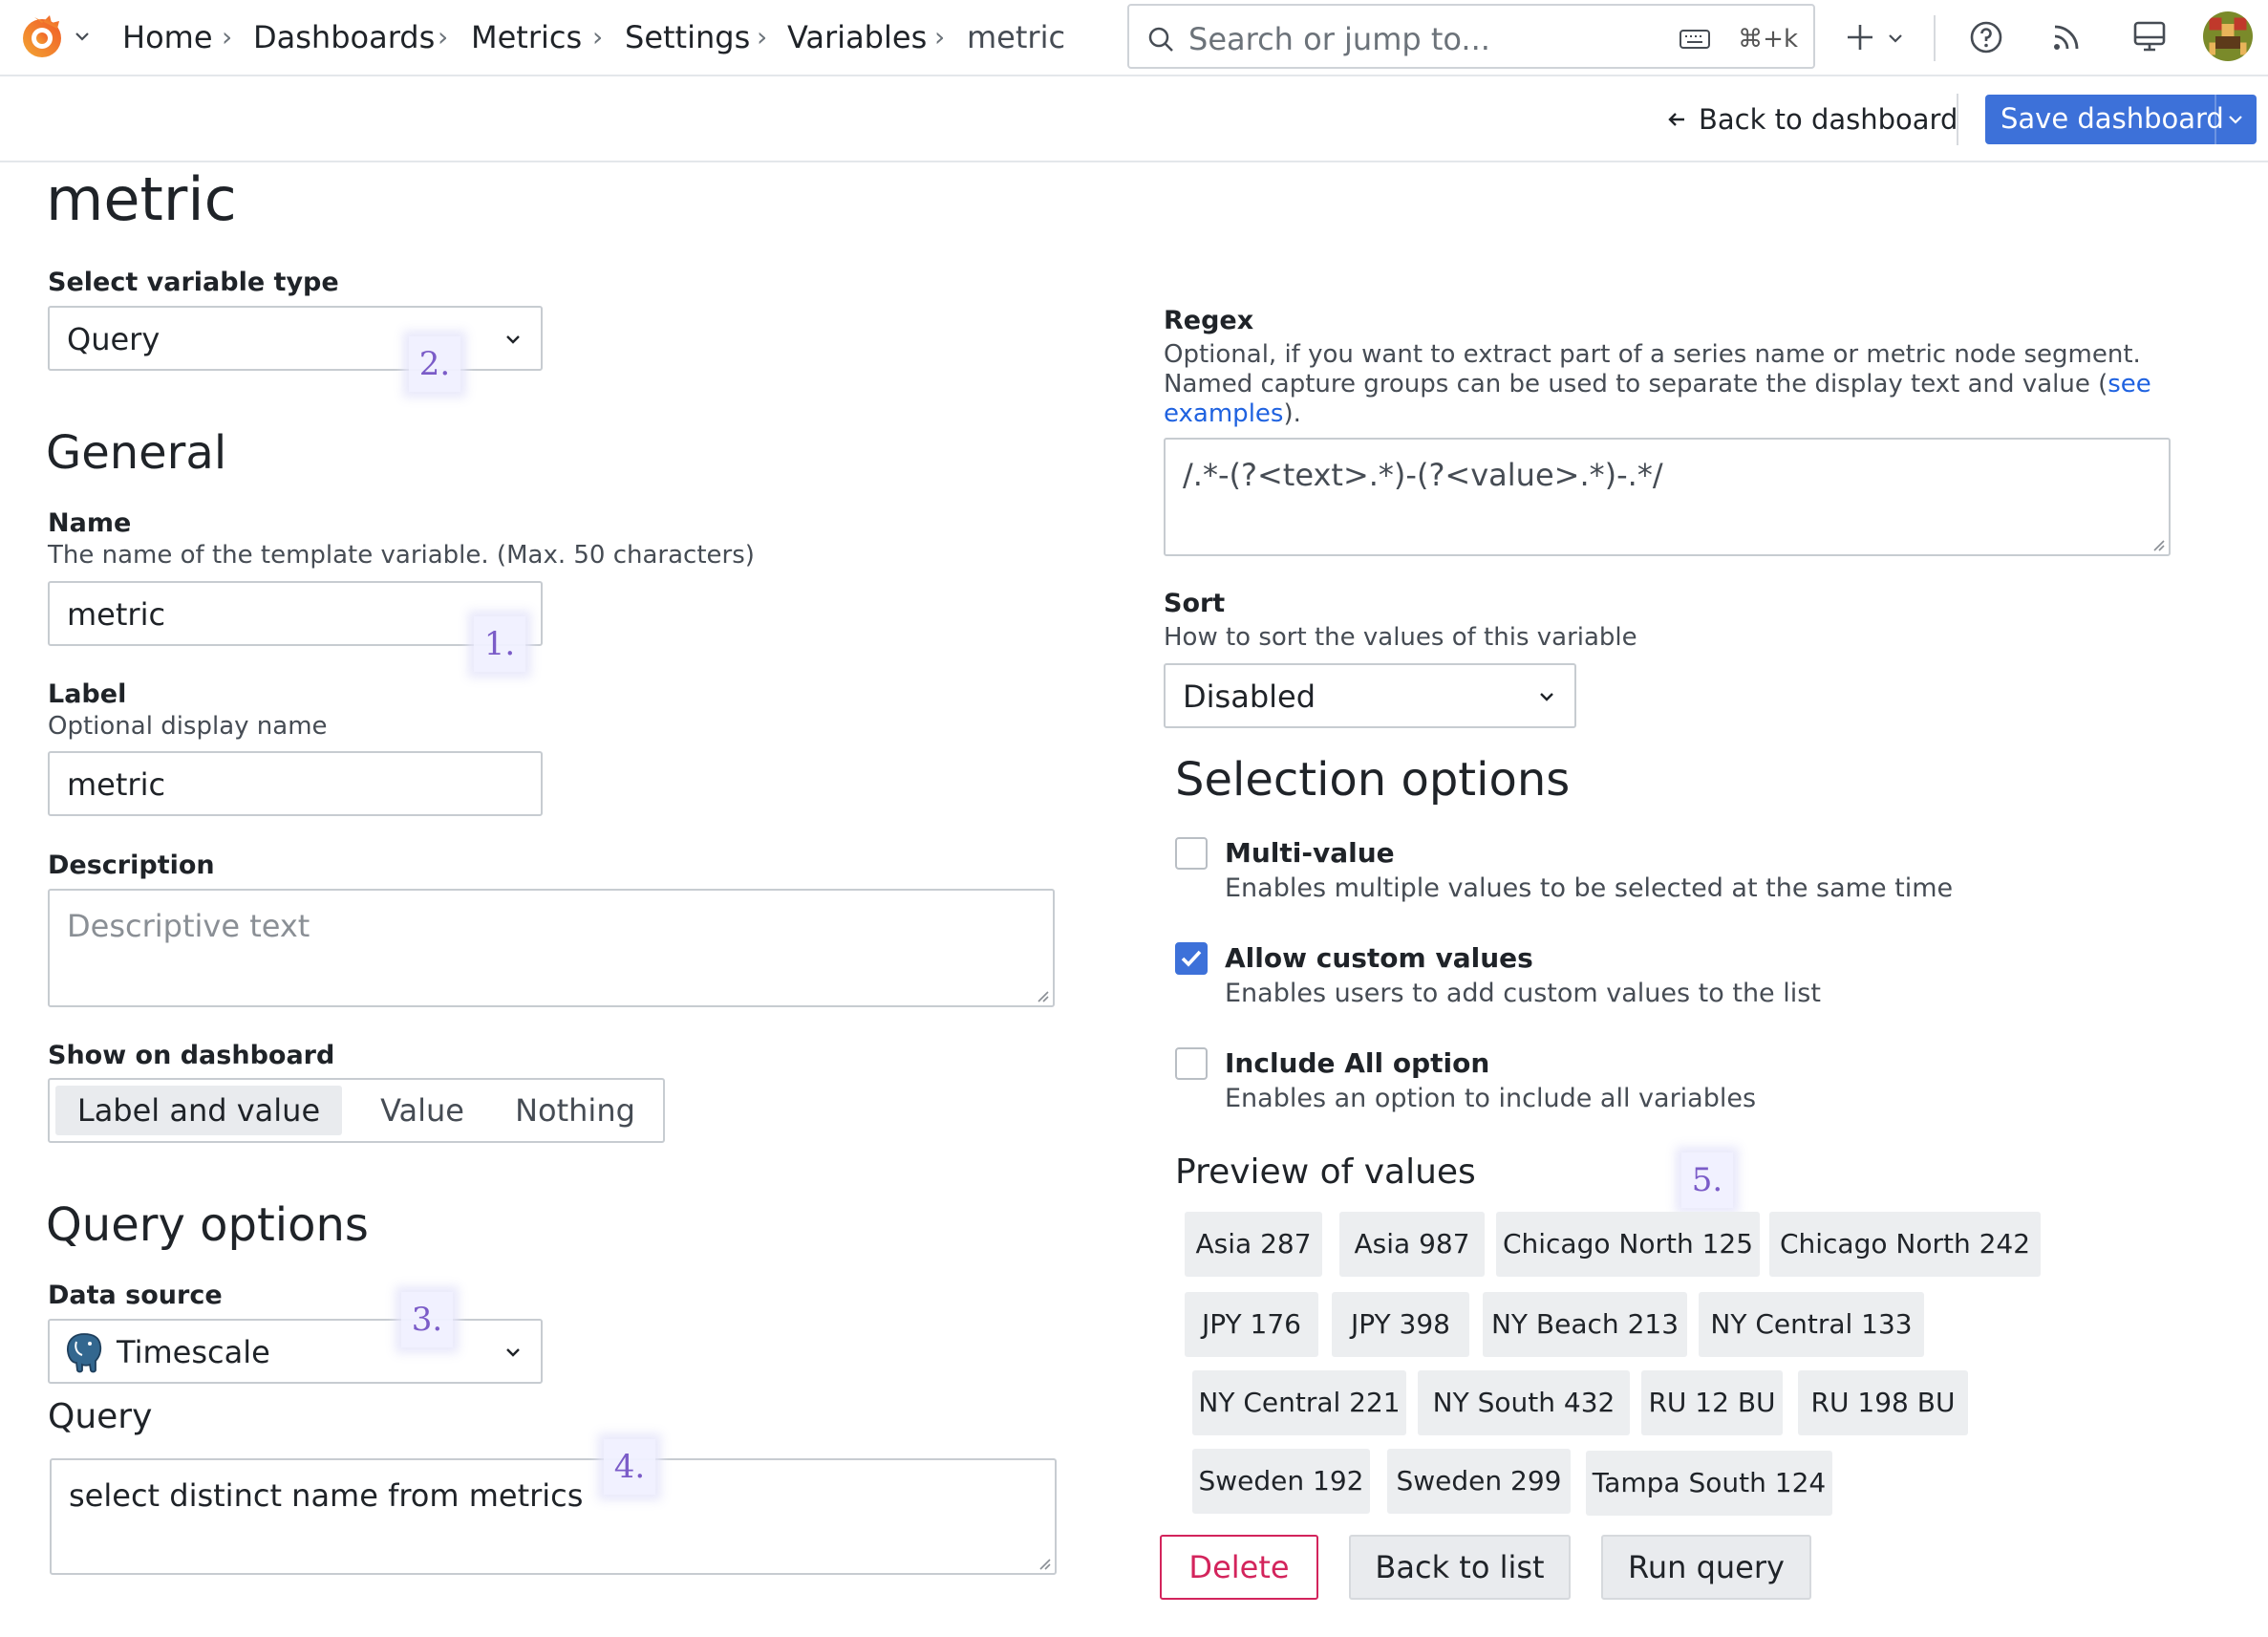 The image size is (2268, 1637). What do you see at coordinates (100, 1416) in the screenshot?
I see `query-heading: Query` at bounding box center [100, 1416].